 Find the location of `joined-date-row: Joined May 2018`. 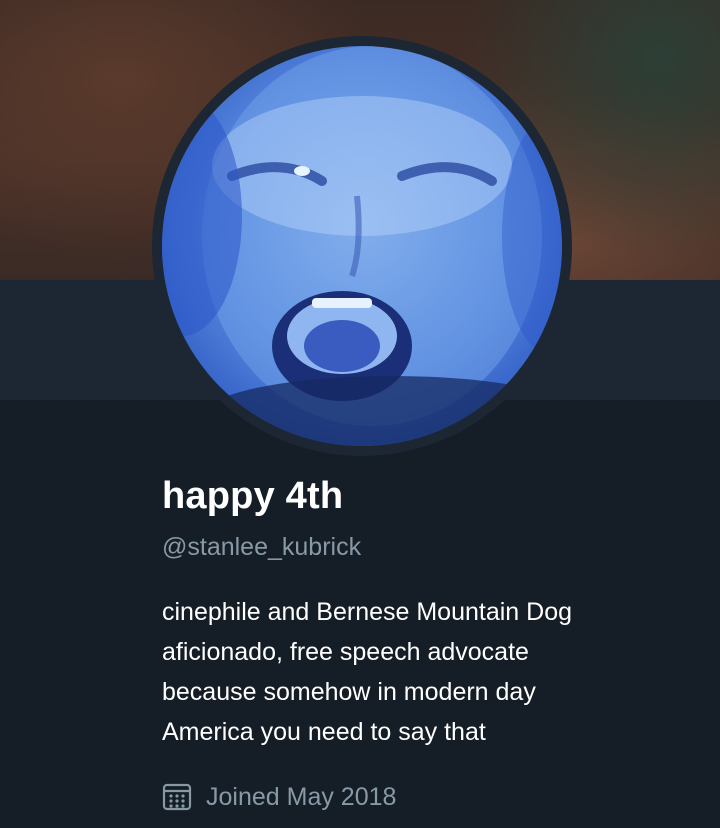

joined-date-row: Joined May 2018 is located at coordinates (279, 797).